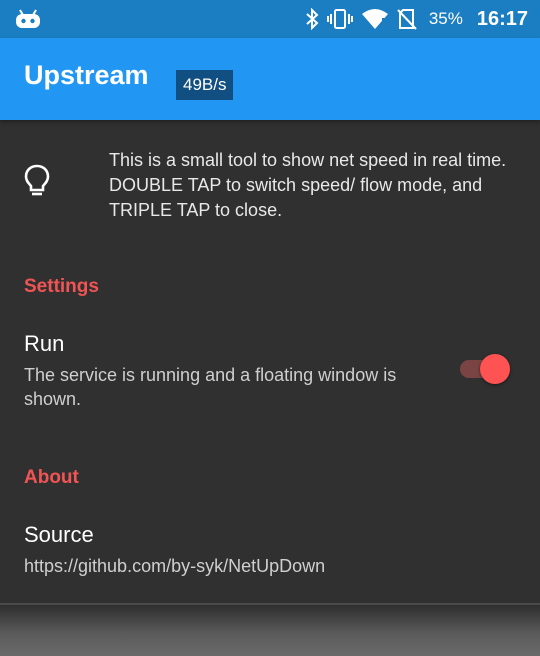  What do you see at coordinates (205, 85) in the screenshot?
I see `speed-badge: 49B/s` at bounding box center [205, 85].